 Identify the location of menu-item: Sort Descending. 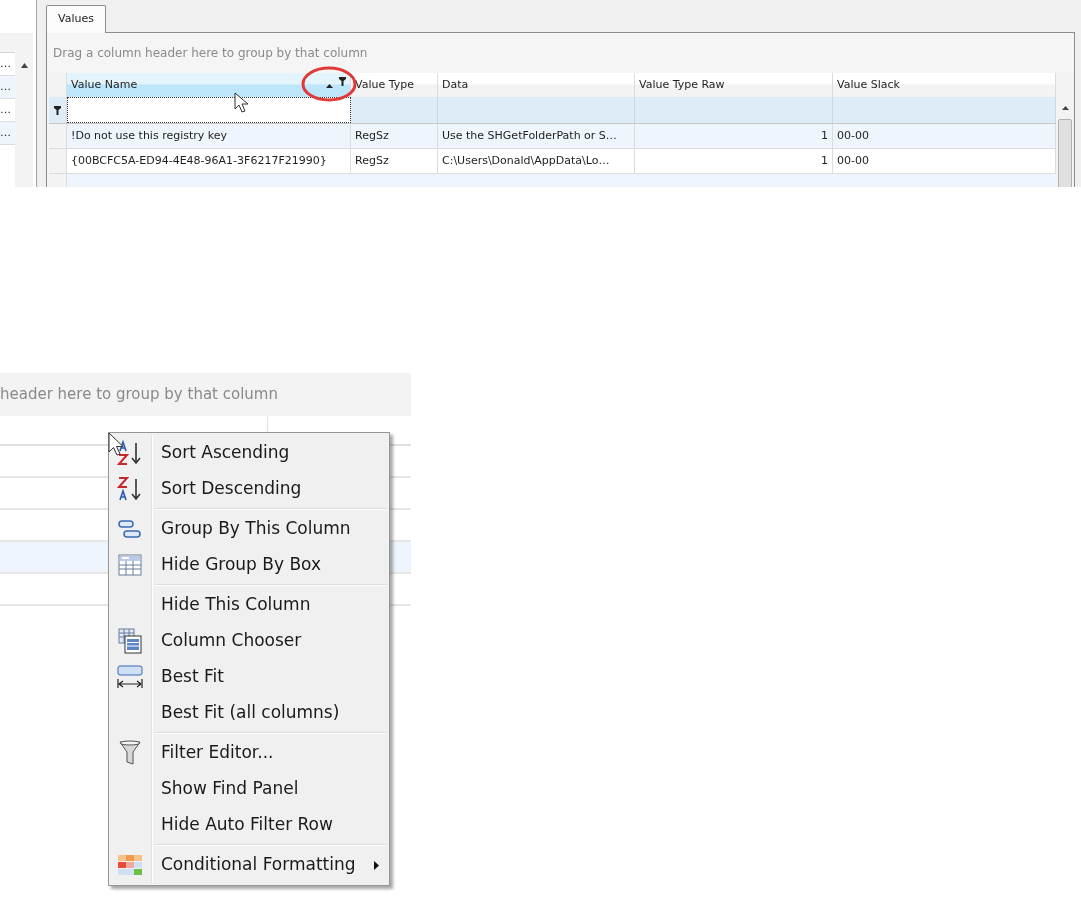
(249, 489).